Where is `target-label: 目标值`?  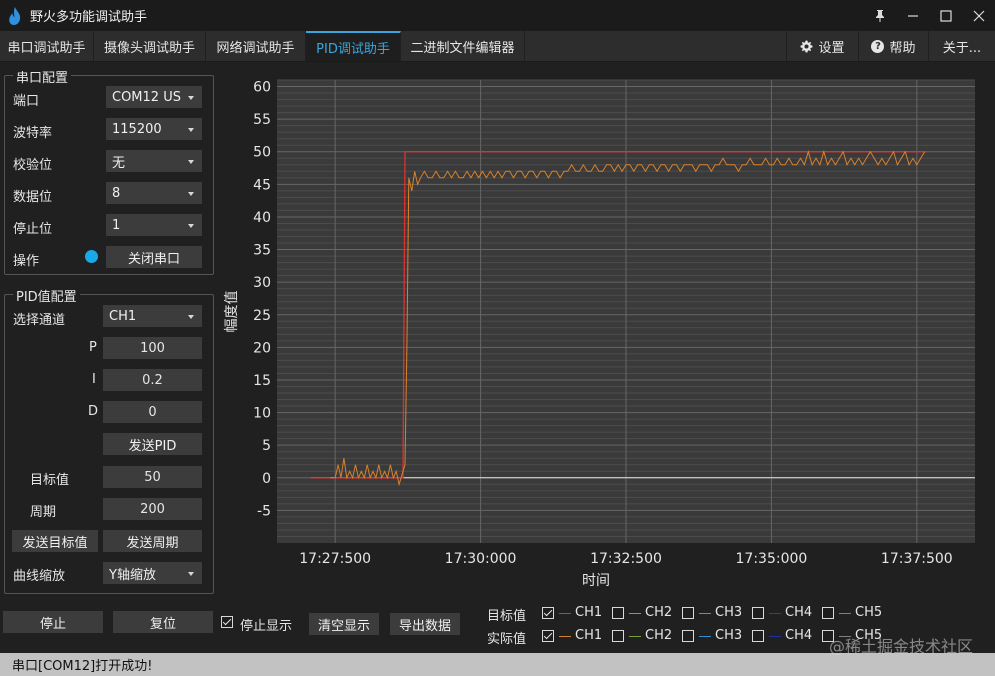 target-label: 目标值 is located at coordinates (50, 480).